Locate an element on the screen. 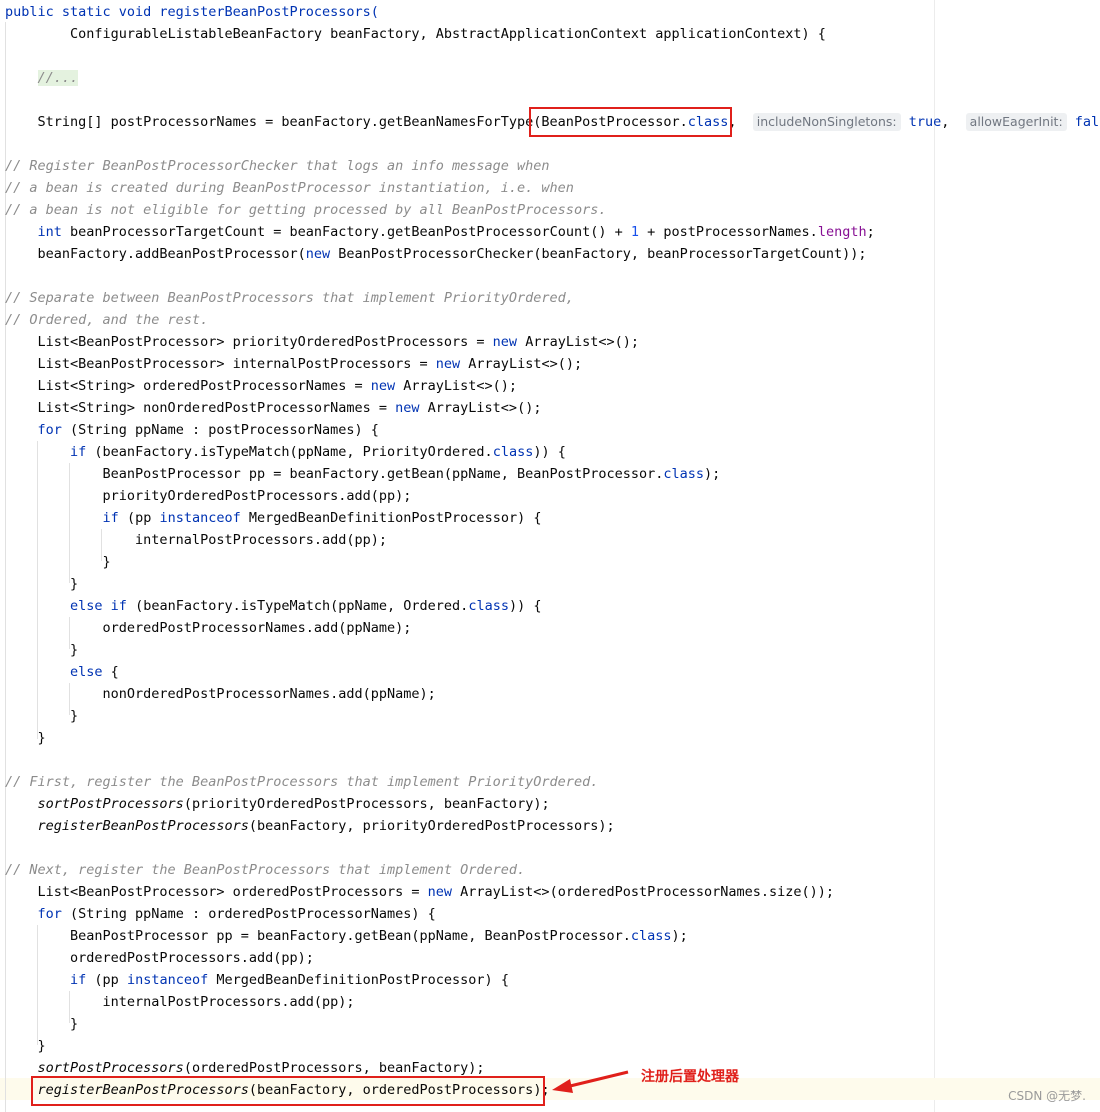 The image size is (1100, 1112). code-comment: // Ordered, and the rest. is located at coordinates (107, 320).